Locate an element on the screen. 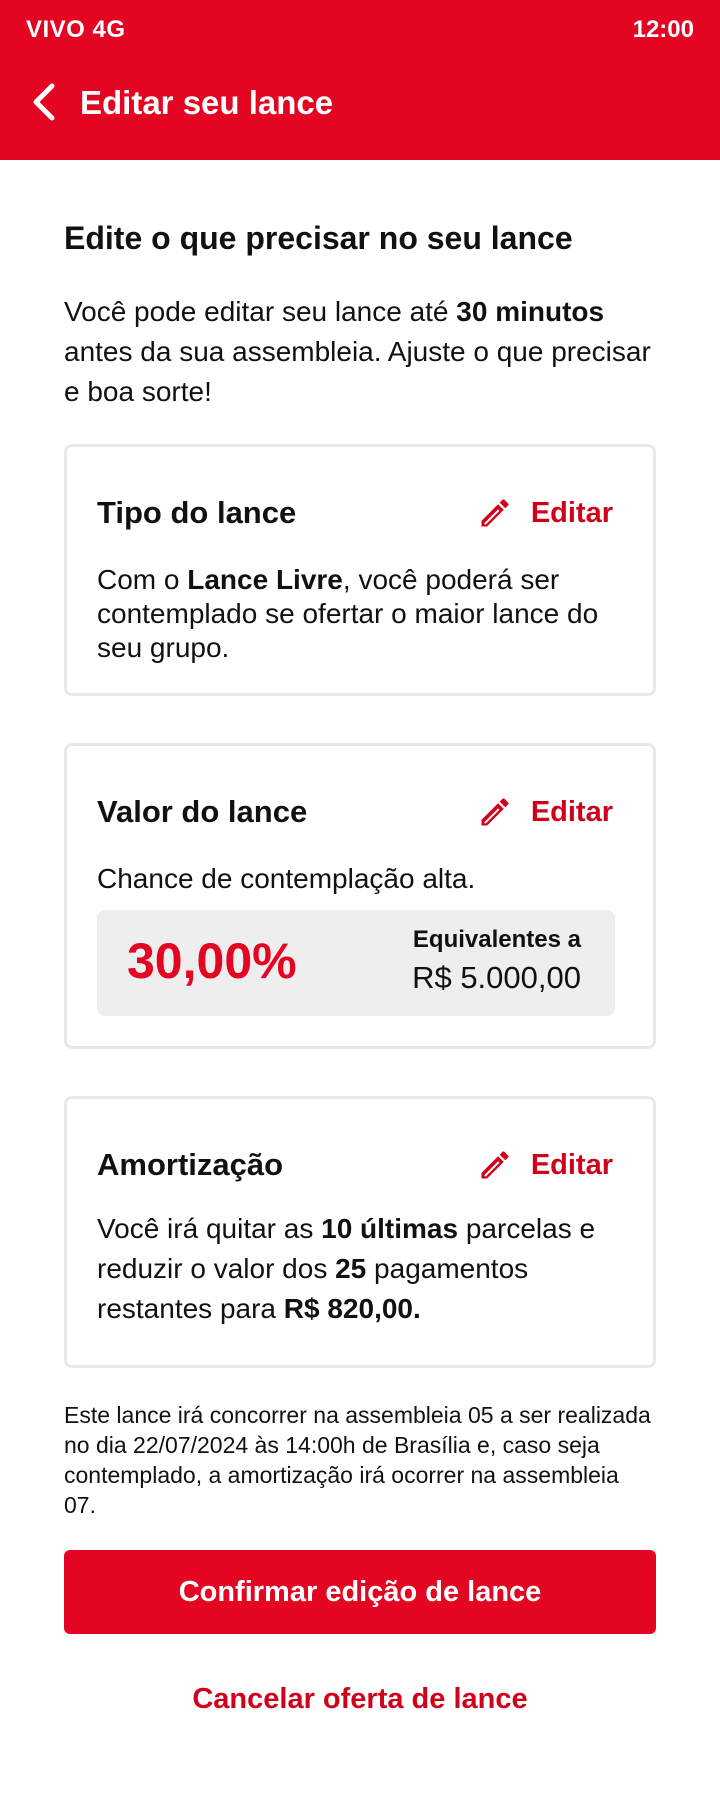 Image resolution: width=720 pixels, height=1816 pixels. intro-text-bold: 30 minutos is located at coordinates (530, 311).